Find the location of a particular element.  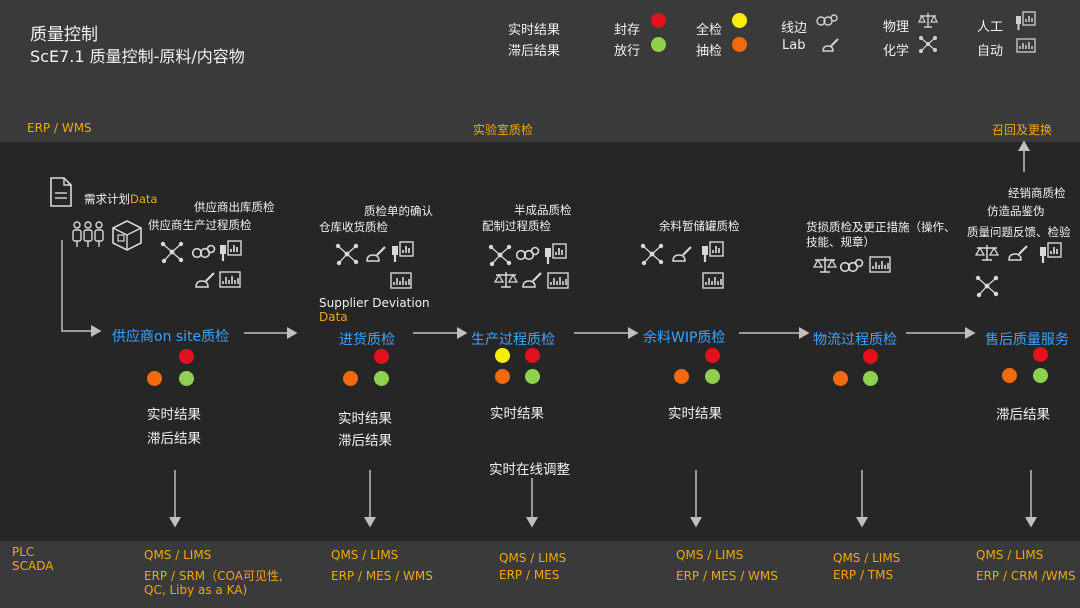

sys4-qms: QMS / LIMS is located at coordinates (710, 555).